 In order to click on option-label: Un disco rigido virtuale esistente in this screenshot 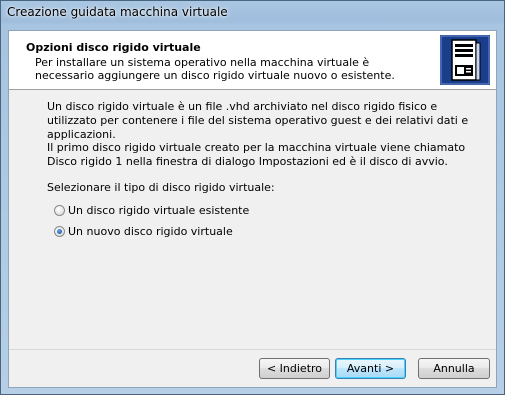, I will do `click(159, 210)`.